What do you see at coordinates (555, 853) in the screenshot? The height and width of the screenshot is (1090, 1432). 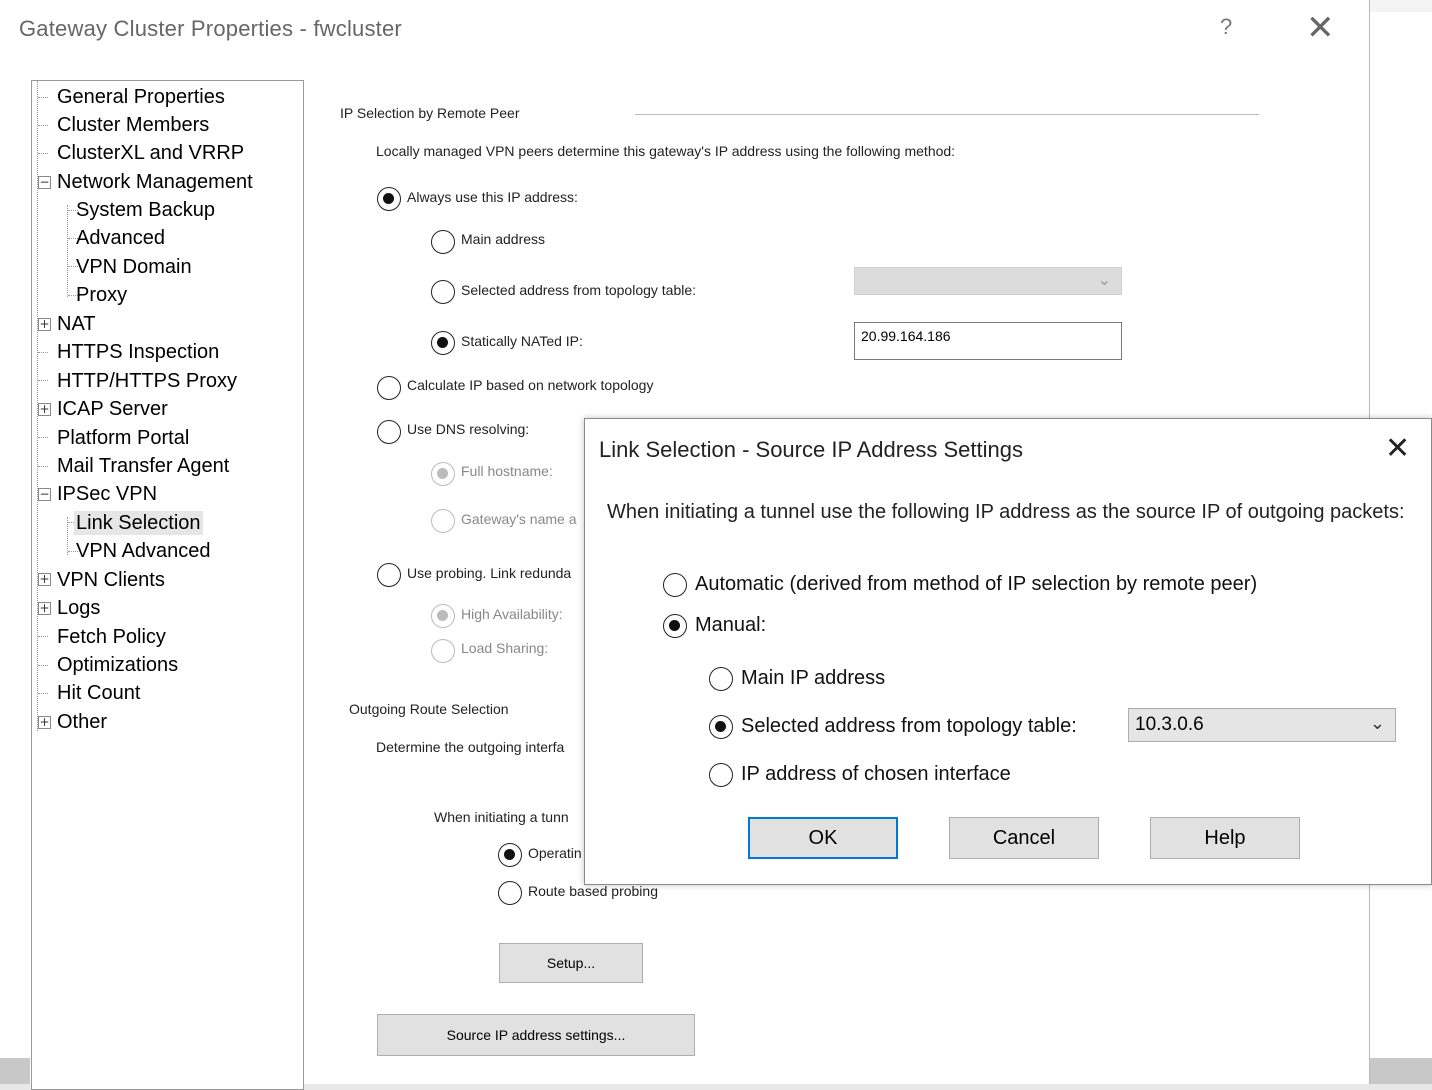 I see `operating-system-label: Operatin` at bounding box center [555, 853].